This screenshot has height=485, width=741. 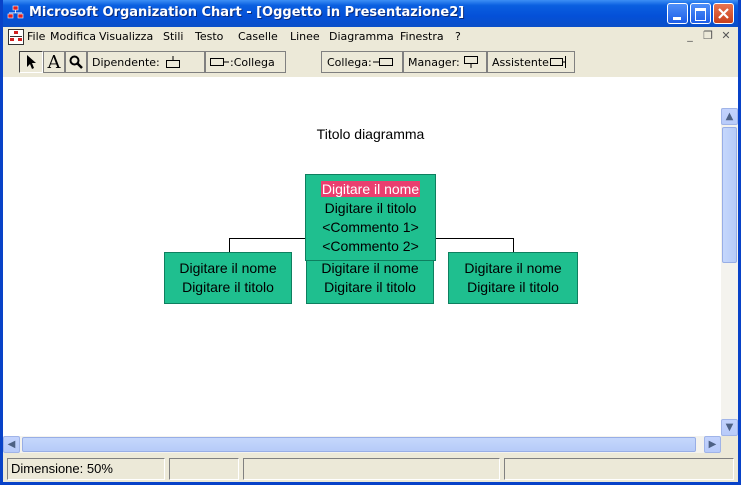 What do you see at coordinates (382, 62) in the screenshot?
I see `coworker-right-icon` at bounding box center [382, 62].